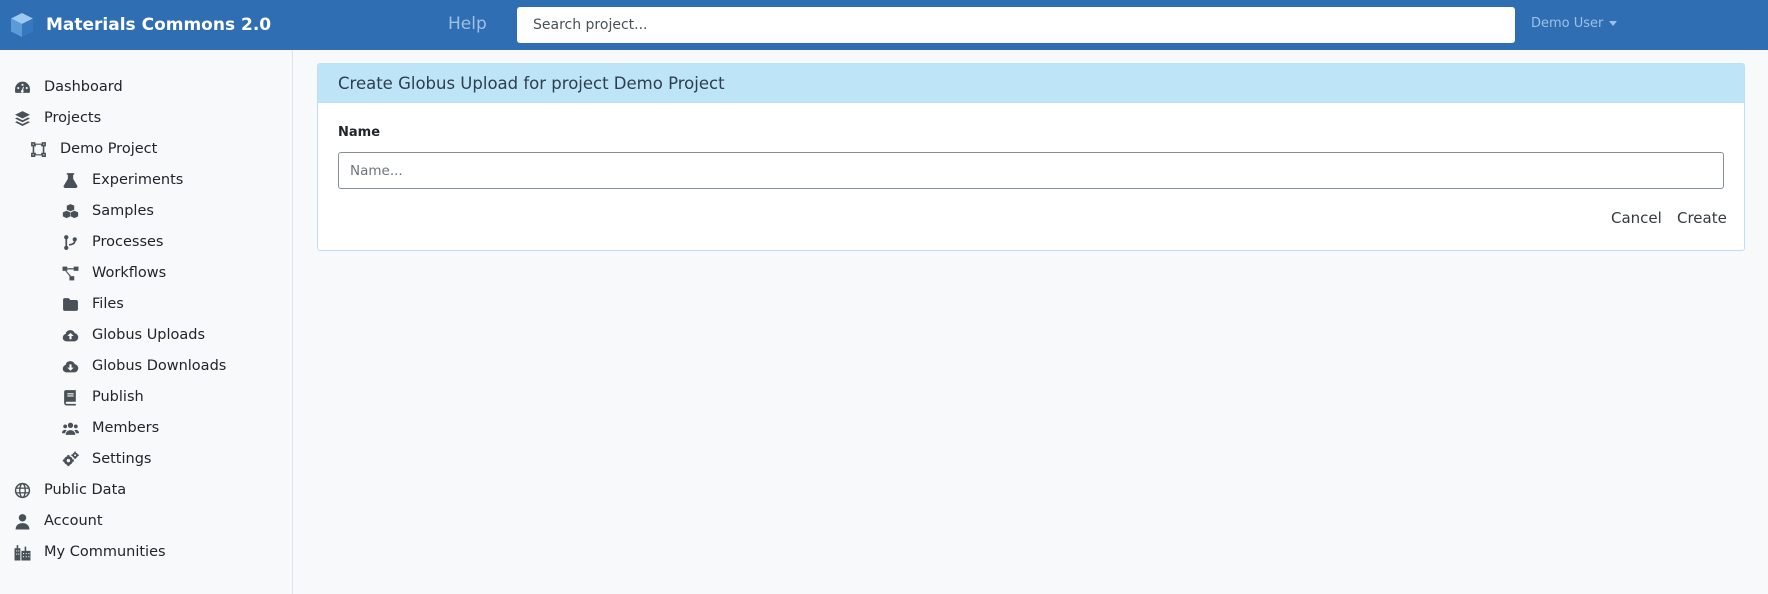  What do you see at coordinates (1613, 23) in the screenshot?
I see `caret-down-icon` at bounding box center [1613, 23].